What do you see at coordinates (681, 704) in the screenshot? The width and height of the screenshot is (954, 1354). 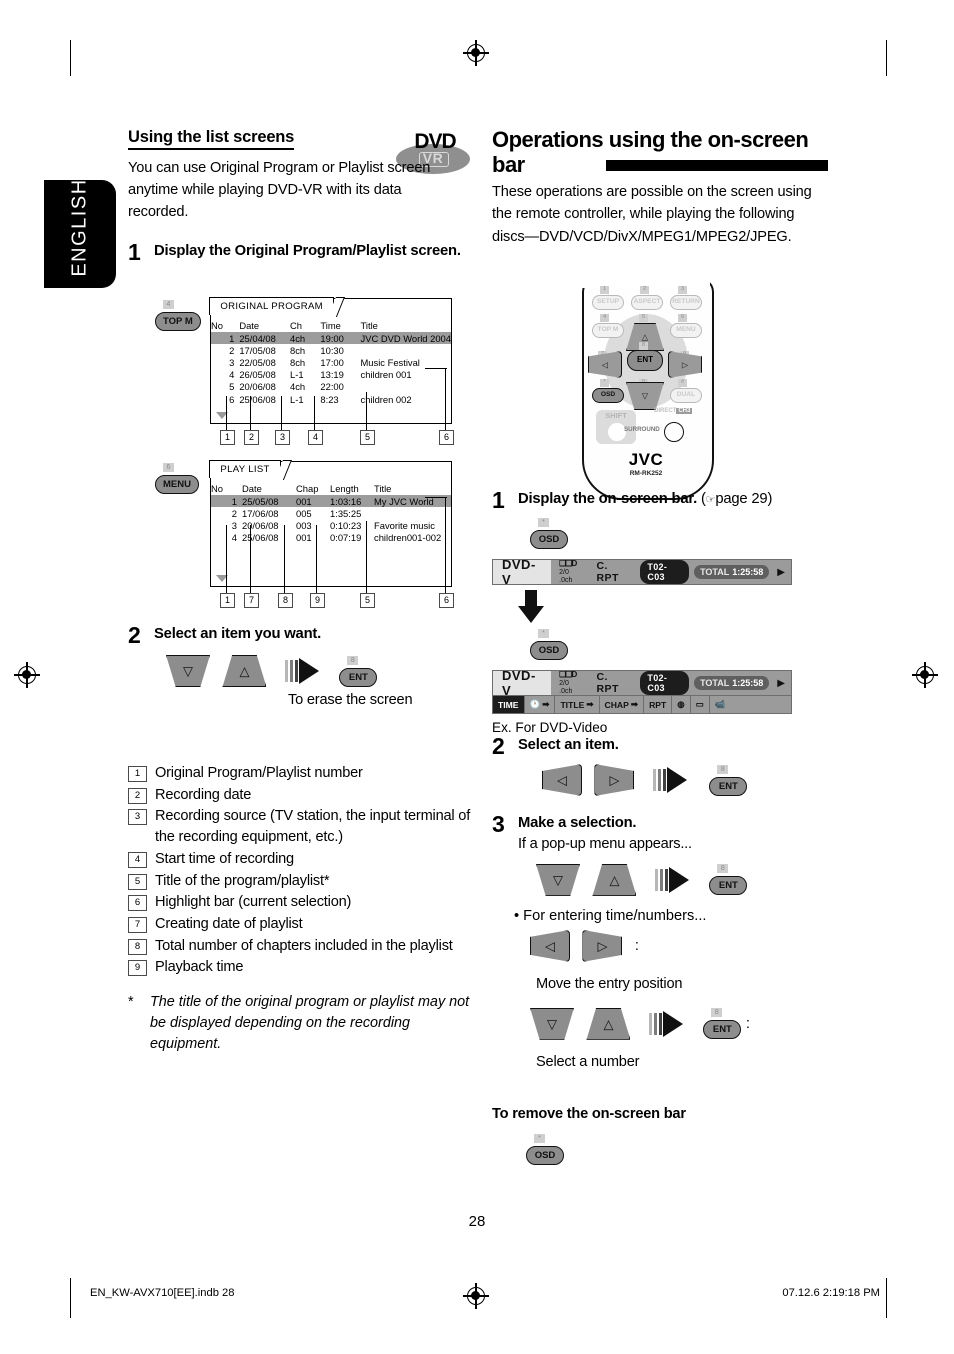 I see `osbar-item-audio: ◍` at bounding box center [681, 704].